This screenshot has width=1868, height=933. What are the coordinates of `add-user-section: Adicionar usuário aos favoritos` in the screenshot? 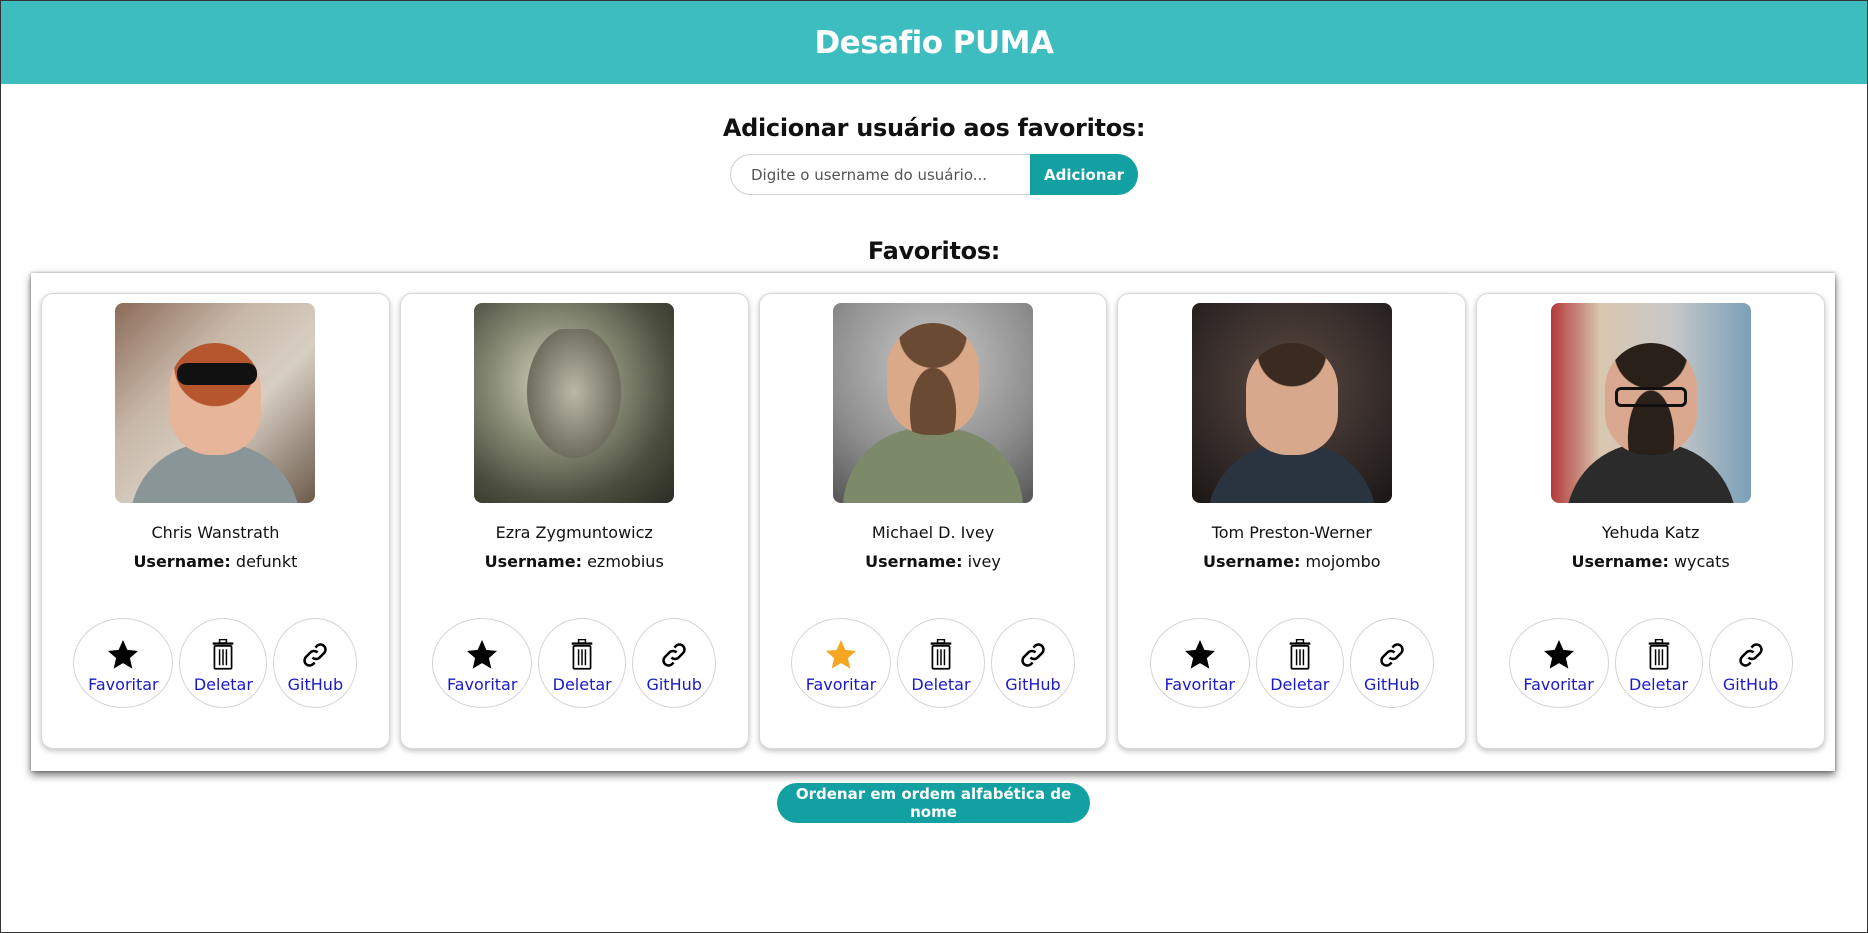 It's located at (934, 154).